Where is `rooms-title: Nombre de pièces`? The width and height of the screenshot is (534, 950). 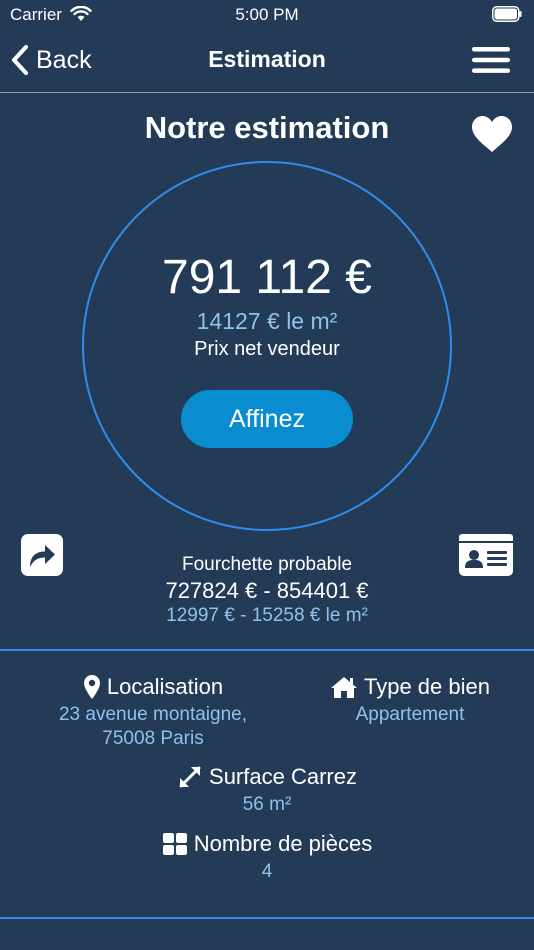 rooms-title: Nombre de pièces is located at coordinates (283, 843).